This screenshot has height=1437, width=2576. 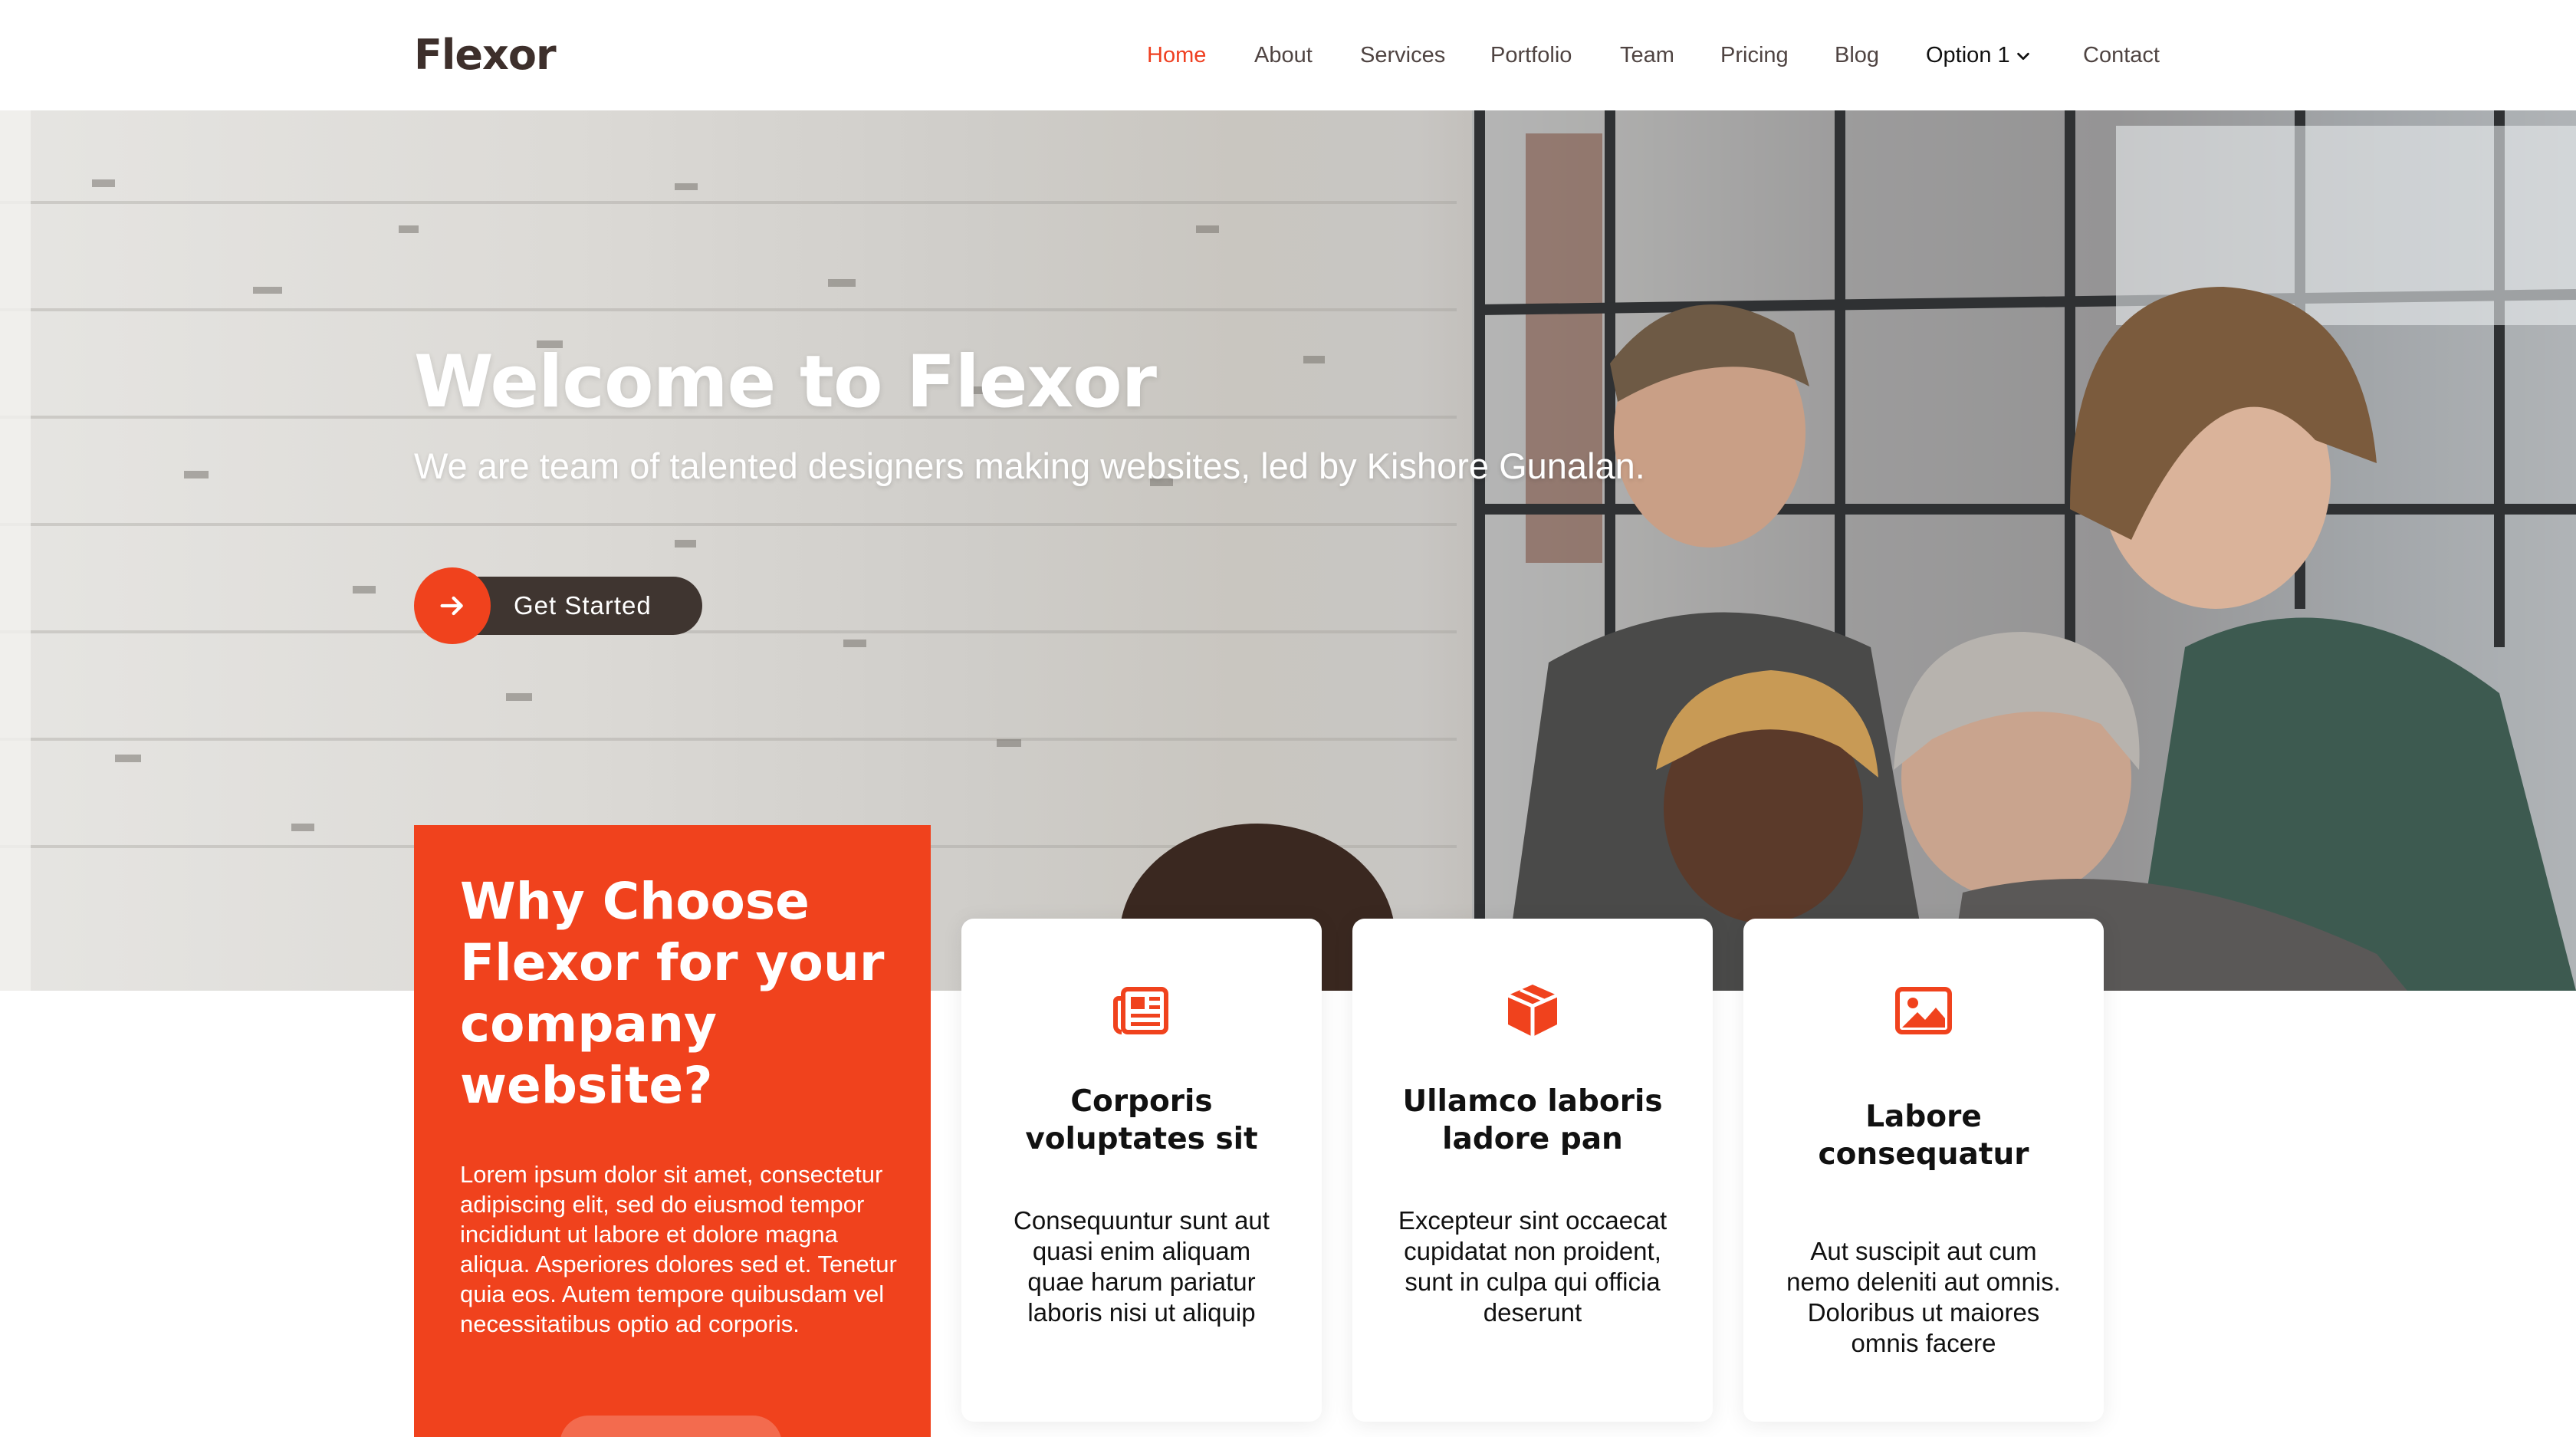 I want to click on nav-item-option-1: Option 1, so click(x=1979, y=55).